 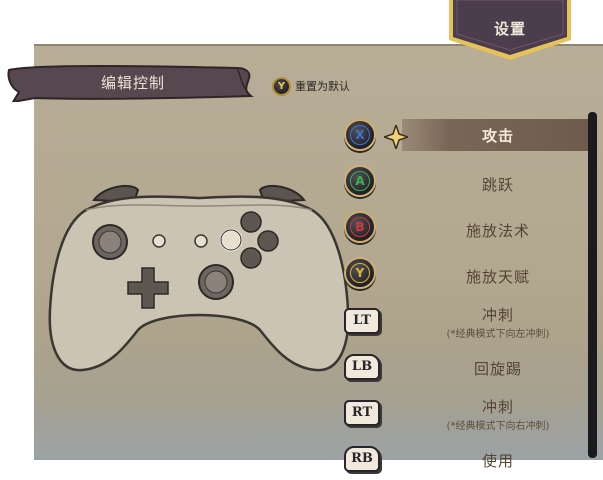 I want to click on action-note: (*经典模式下向右冲刺), so click(x=498, y=426).